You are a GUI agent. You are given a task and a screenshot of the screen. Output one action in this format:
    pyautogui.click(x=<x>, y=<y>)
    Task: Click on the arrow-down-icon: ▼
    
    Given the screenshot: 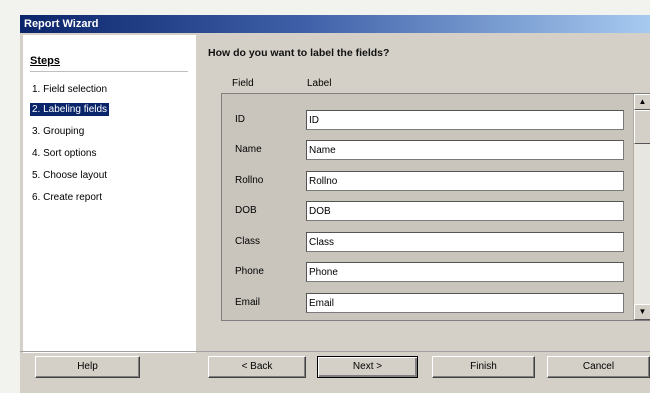 What is the action you would take?
    pyautogui.click(x=642, y=312)
    